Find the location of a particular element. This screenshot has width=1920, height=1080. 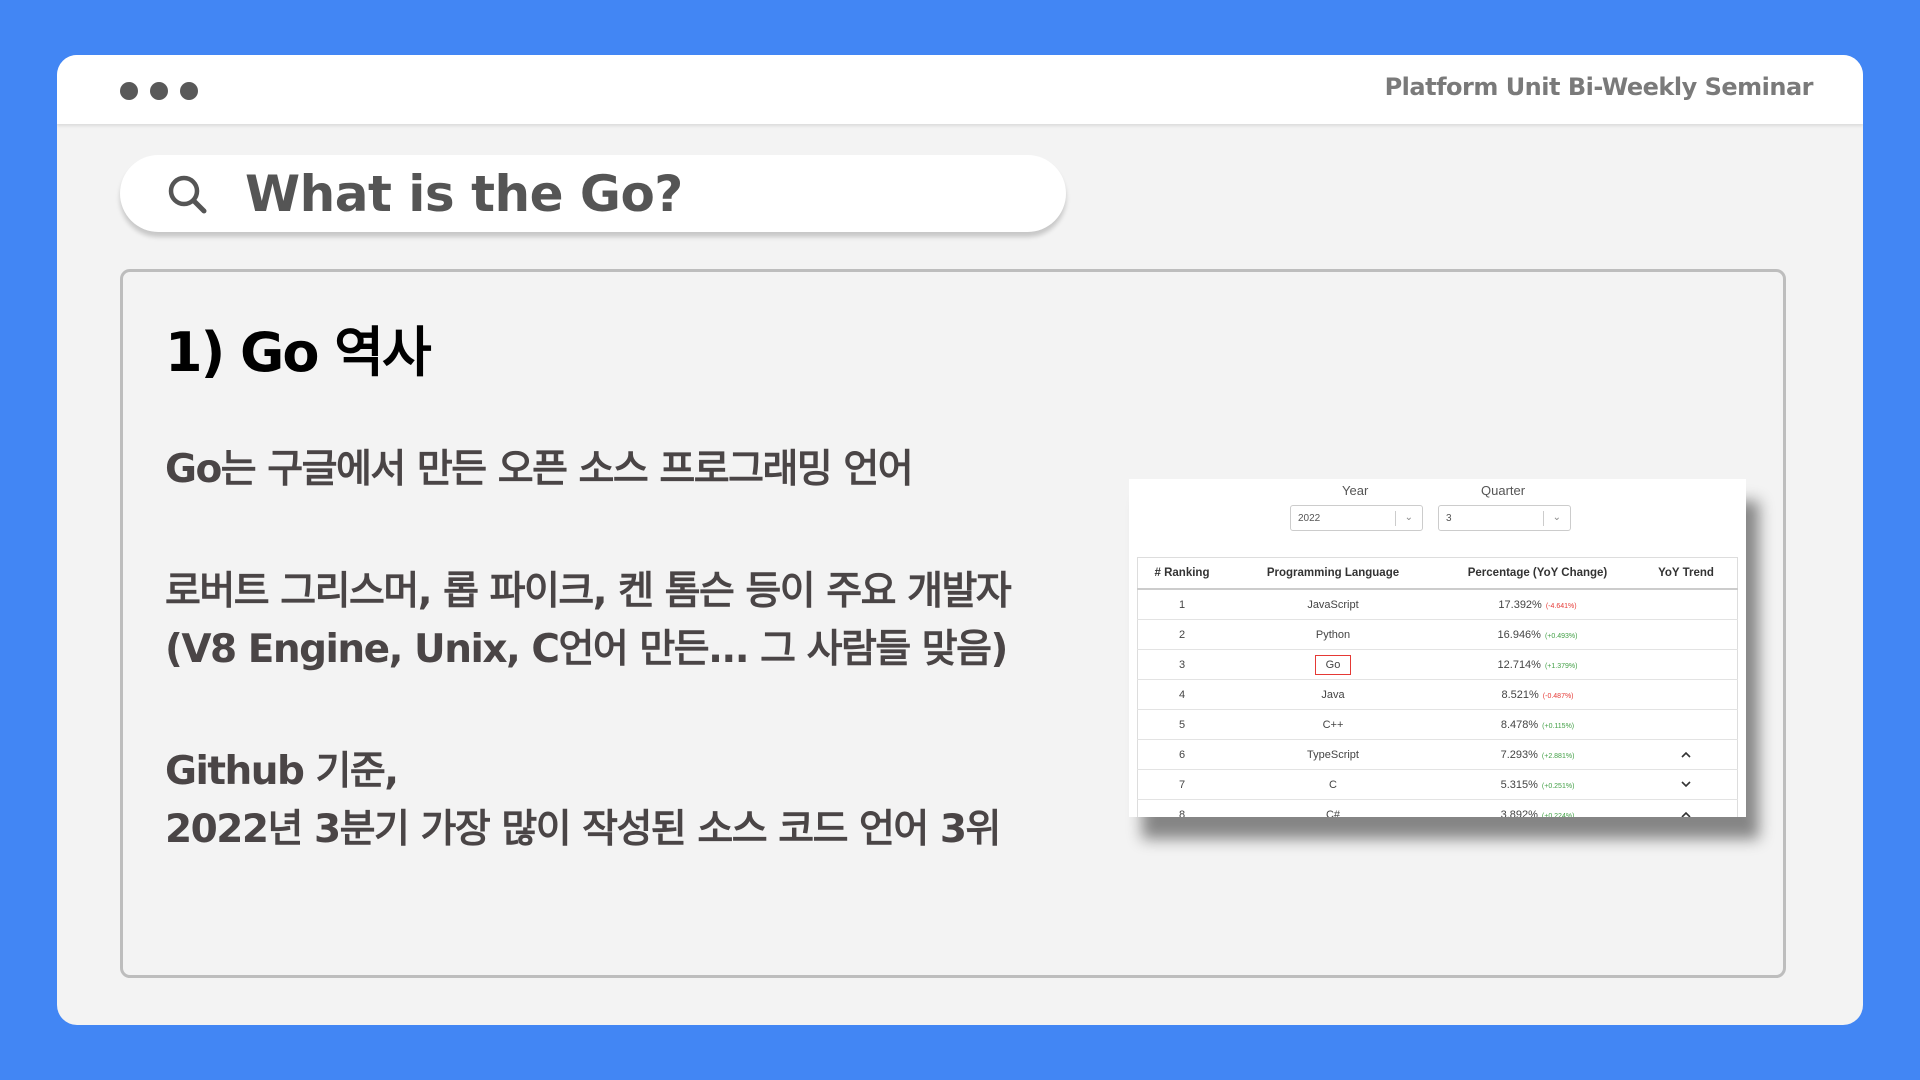

yoy-change: (+1.379%) is located at coordinates (1561, 666).